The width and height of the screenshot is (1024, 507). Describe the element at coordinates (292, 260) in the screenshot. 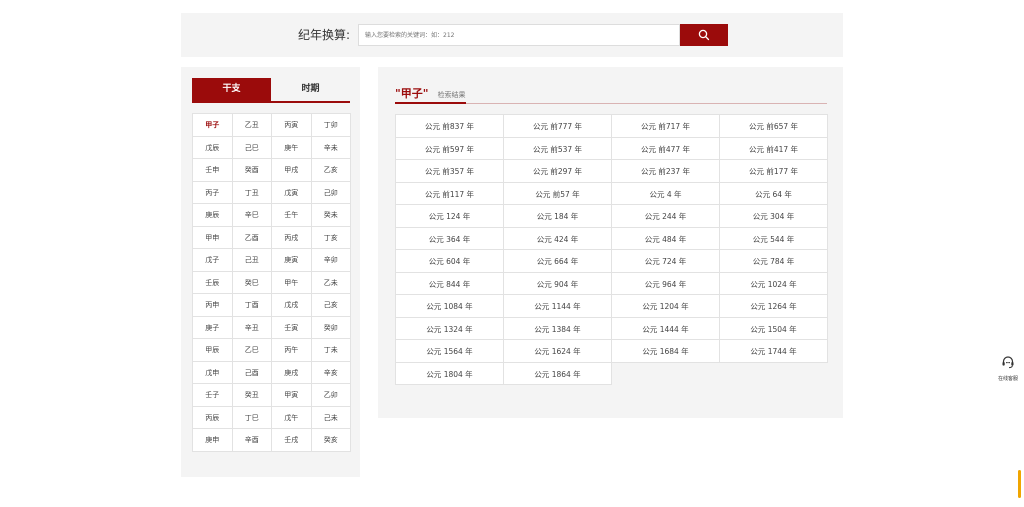

I see `ganzhi-cell: 庚寅` at that location.